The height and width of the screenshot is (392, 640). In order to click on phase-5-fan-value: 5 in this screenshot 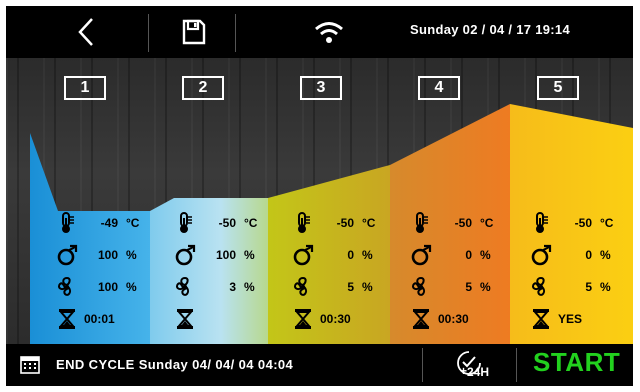, I will do `click(588, 287)`.